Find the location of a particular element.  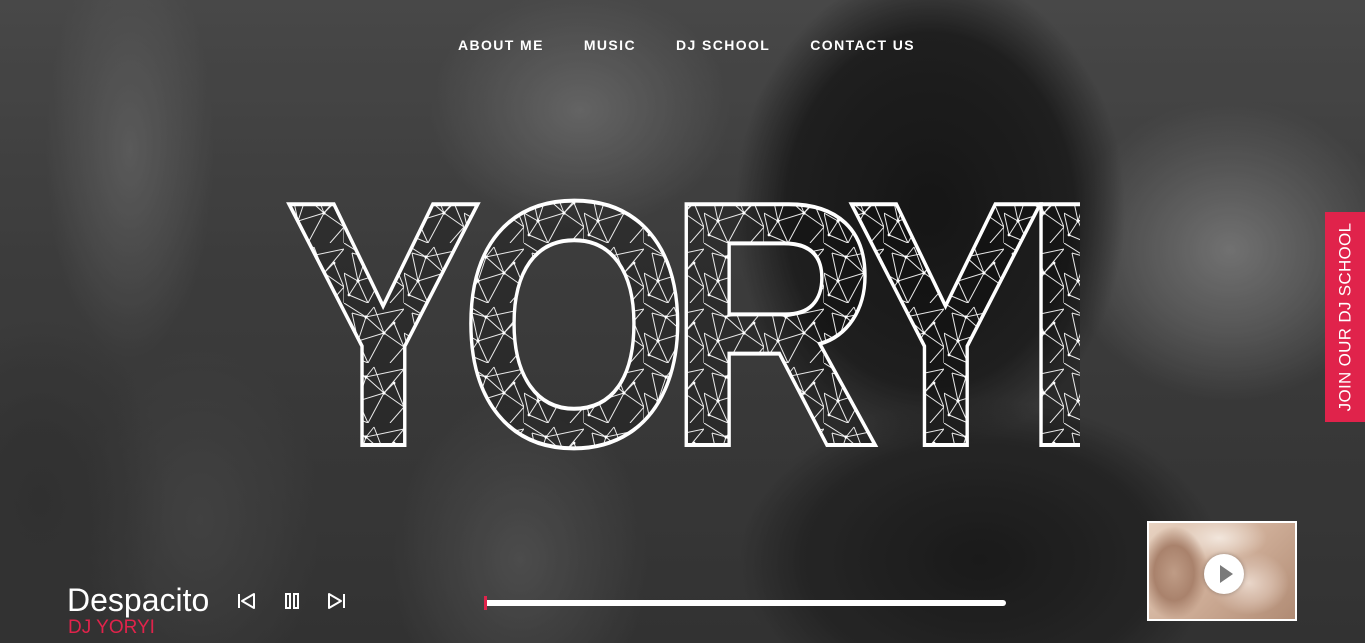

previous-icon is located at coordinates (247, 601).